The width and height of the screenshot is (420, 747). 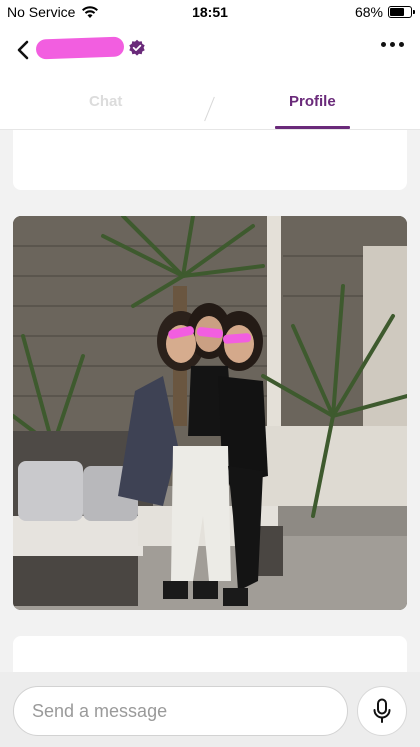 What do you see at coordinates (210, 50) in the screenshot?
I see `chat-header` at bounding box center [210, 50].